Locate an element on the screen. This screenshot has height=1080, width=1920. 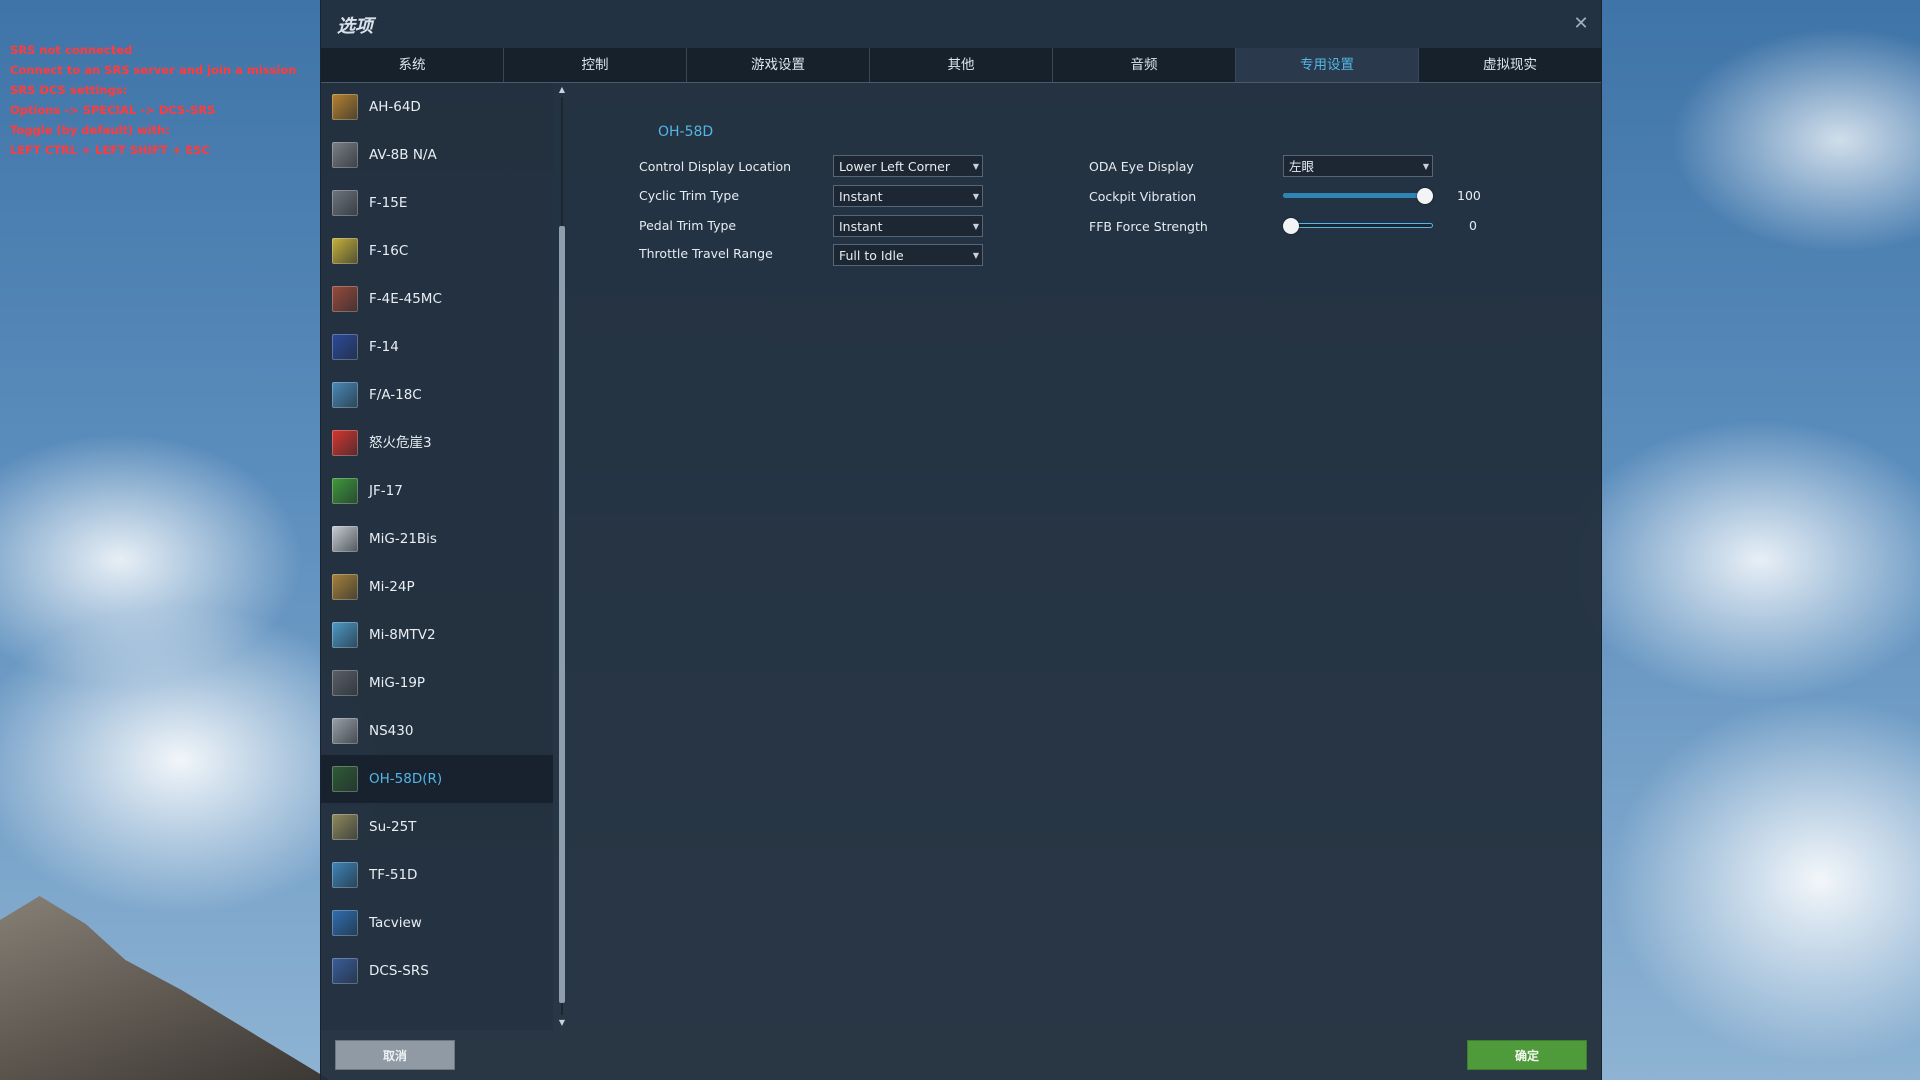
slider-fill is located at coordinates (1358, 195).